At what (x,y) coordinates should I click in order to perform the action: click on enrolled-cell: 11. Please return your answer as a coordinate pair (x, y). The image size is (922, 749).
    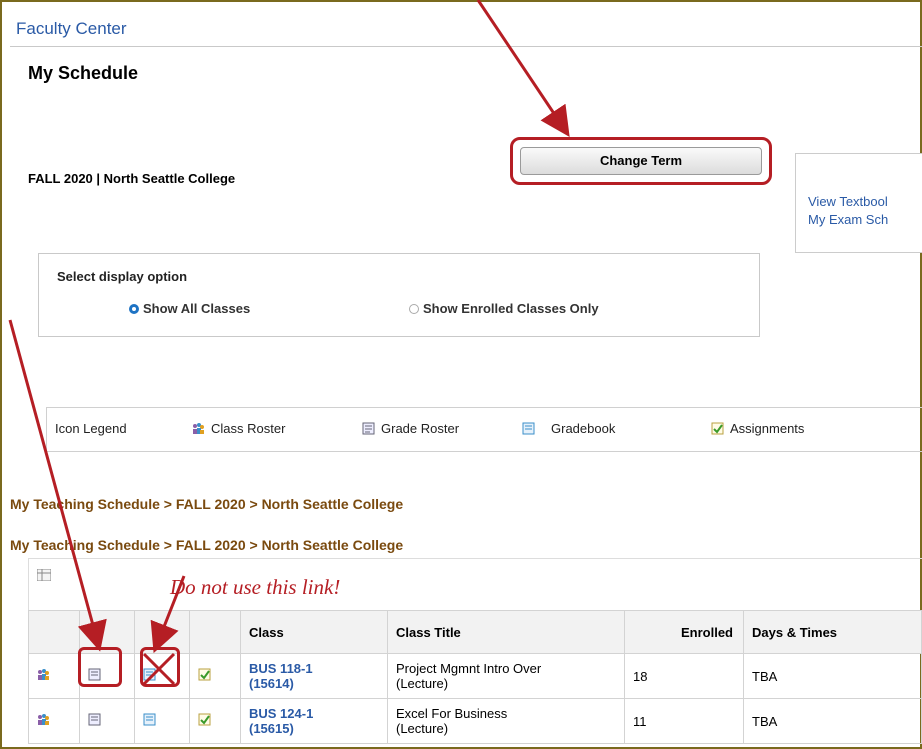
    Looking at the image, I should click on (684, 721).